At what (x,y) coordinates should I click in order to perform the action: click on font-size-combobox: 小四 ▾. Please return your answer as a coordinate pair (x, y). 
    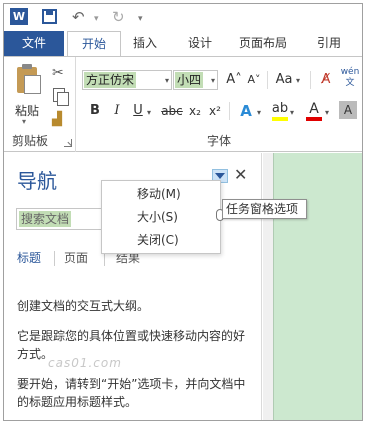
    Looking at the image, I should click on (195, 80).